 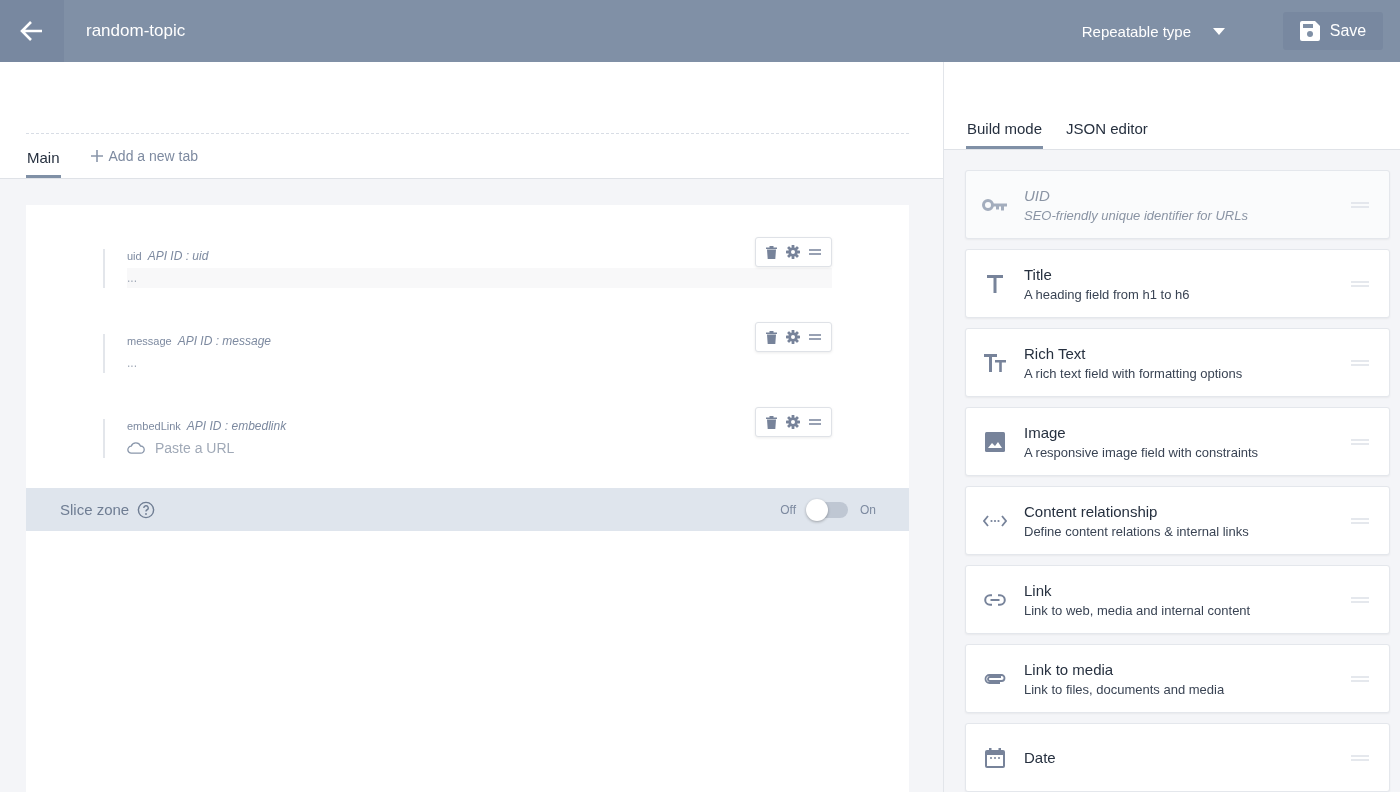 What do you see at coordinates (224, 341) in the screenshot?
I see `api-id-label: API ID : message` at bounding box center [224, 341].